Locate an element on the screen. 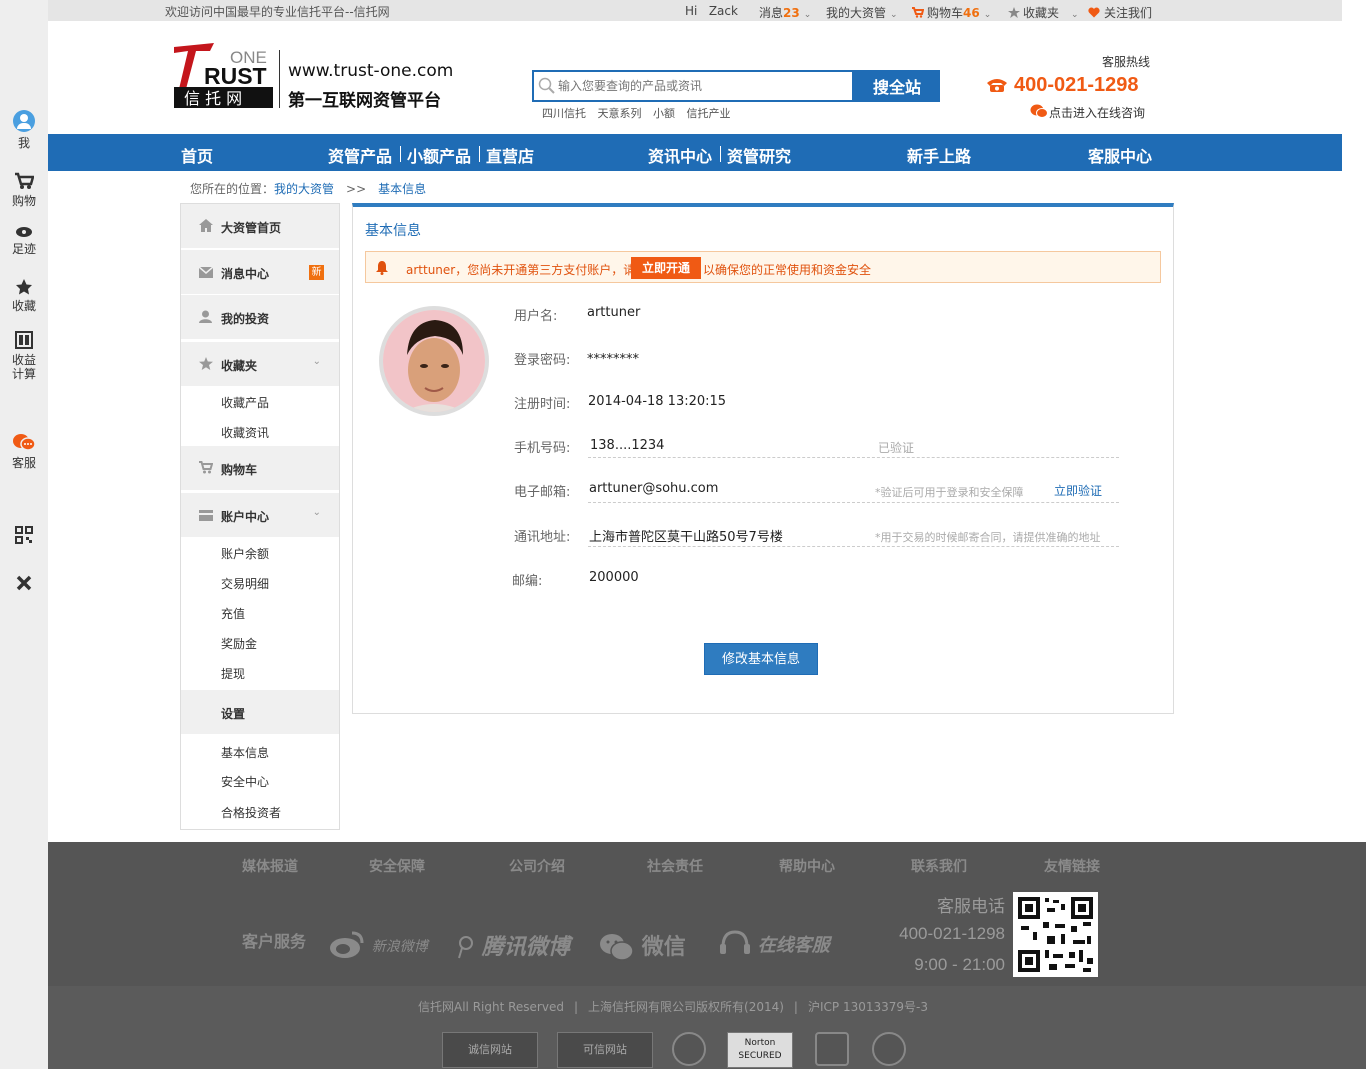  sidebar-subitem-transactions: 交易明细 is located at coordinates (260, 582).